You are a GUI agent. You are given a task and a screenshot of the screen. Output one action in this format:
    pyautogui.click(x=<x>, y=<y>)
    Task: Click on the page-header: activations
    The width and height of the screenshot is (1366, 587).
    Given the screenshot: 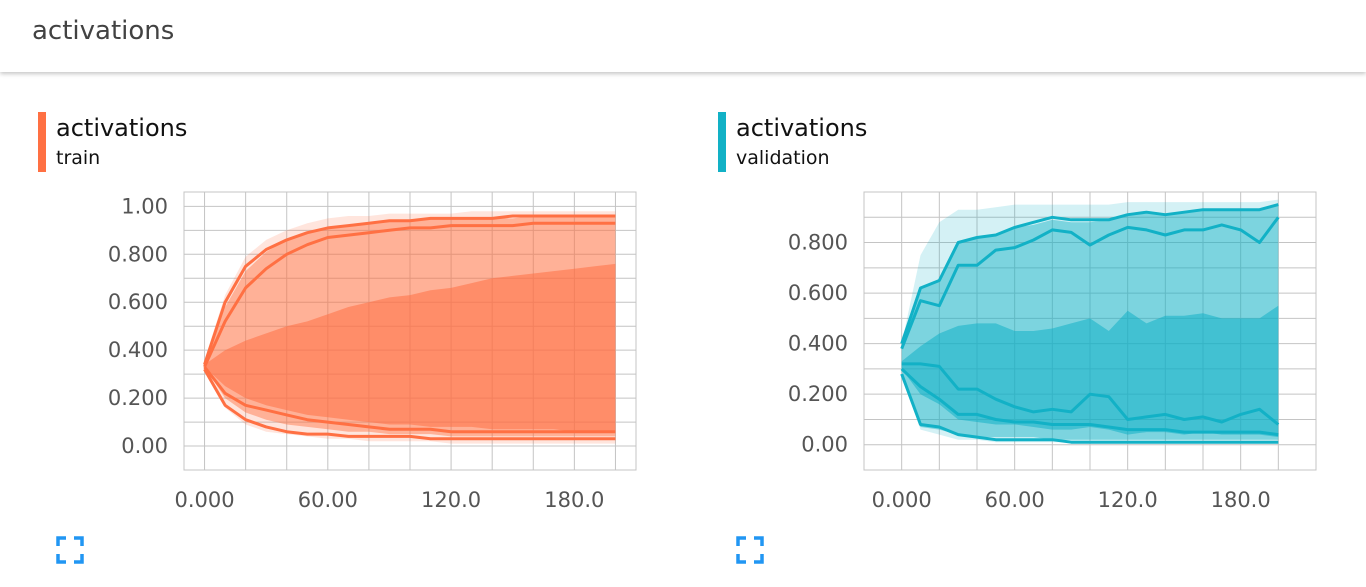 What is the action you would take?
    pyautogui.click(x=683, y=36)
    